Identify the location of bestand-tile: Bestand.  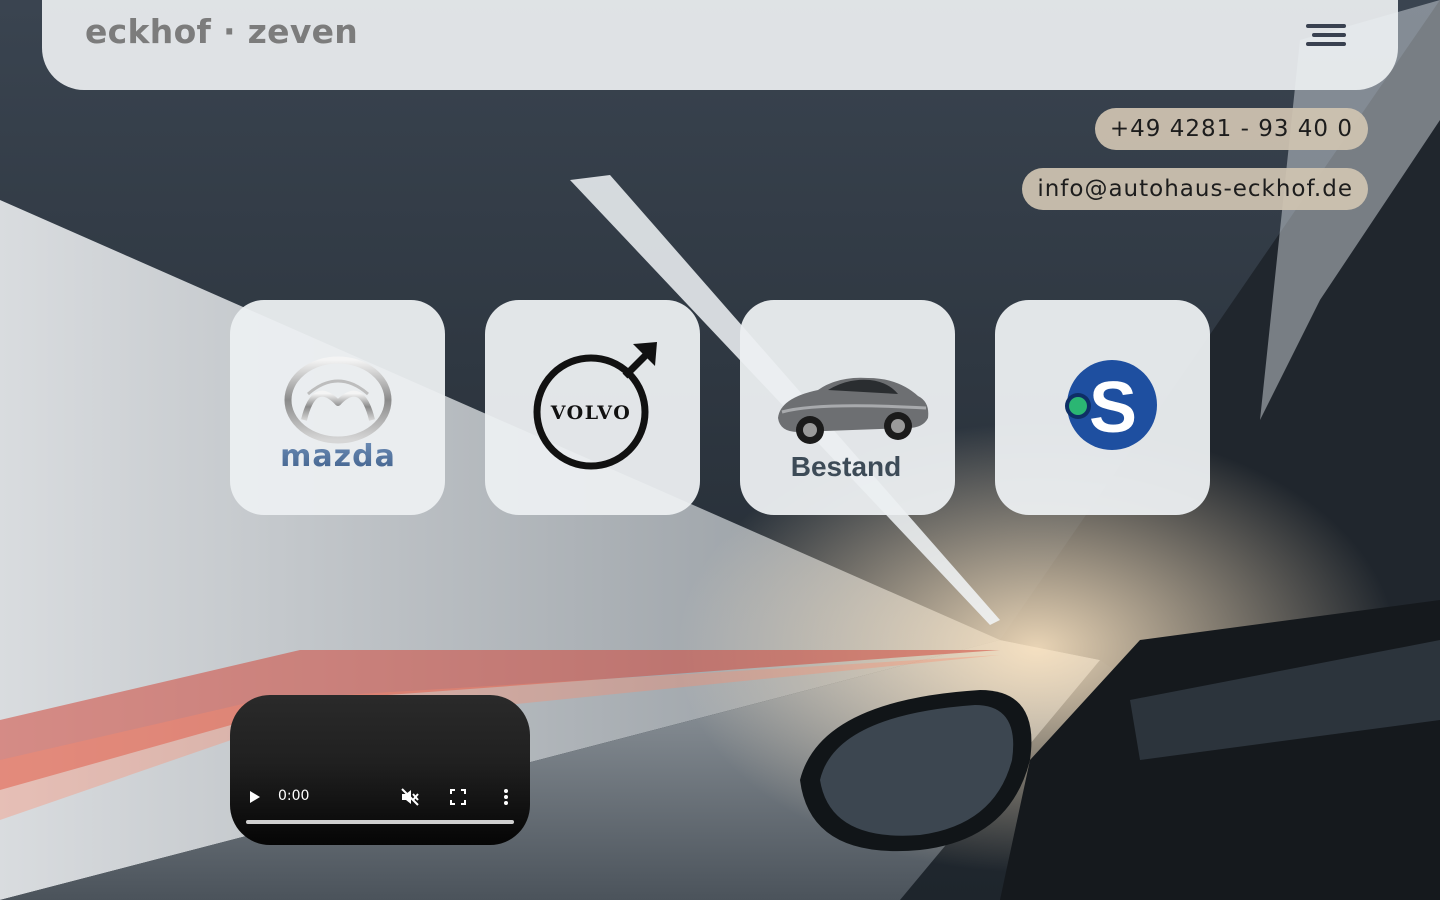
(847, 407).